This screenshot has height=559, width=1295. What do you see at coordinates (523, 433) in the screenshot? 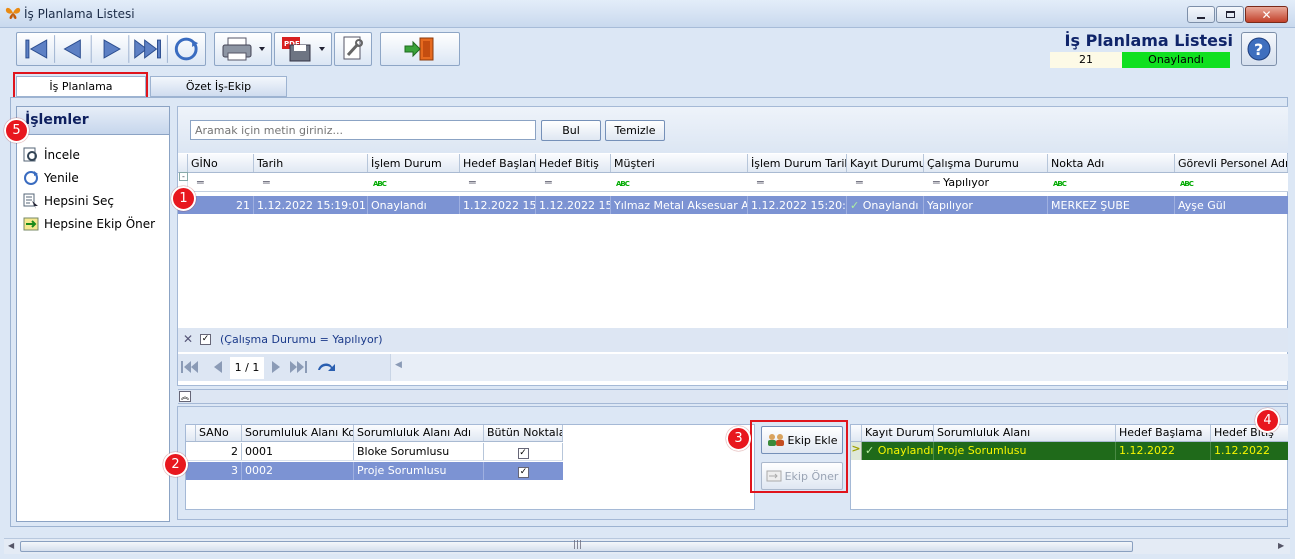
I see `column-header: Bütün Noktalar` at bounding box center [523, 433].